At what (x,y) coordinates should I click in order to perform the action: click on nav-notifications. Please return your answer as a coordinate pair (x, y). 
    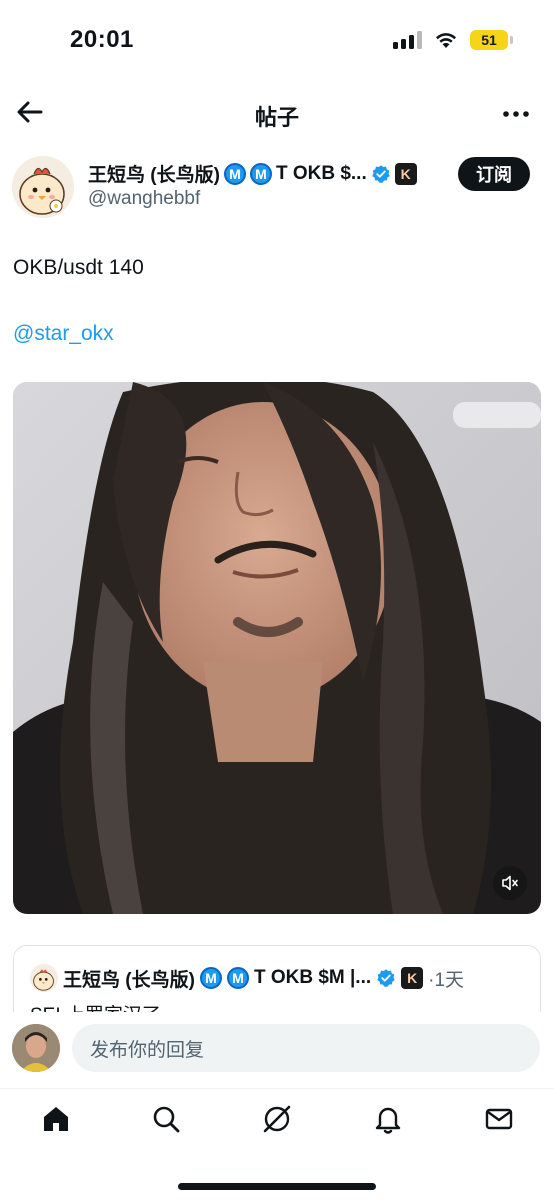
    Looking at the image, I should click on (388, 1119).